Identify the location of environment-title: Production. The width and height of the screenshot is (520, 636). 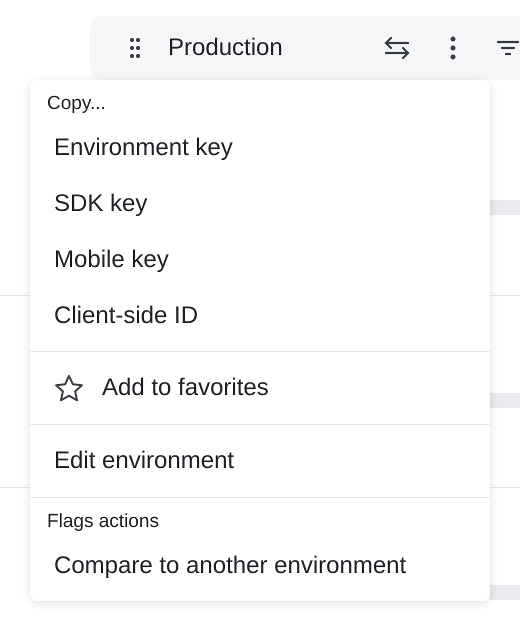
(226, 48).